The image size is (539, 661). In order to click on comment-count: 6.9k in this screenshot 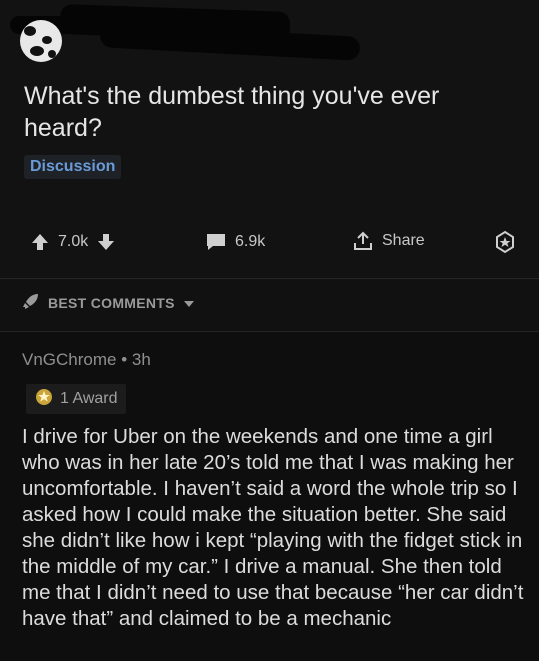, I will do `click(250, 241)`.